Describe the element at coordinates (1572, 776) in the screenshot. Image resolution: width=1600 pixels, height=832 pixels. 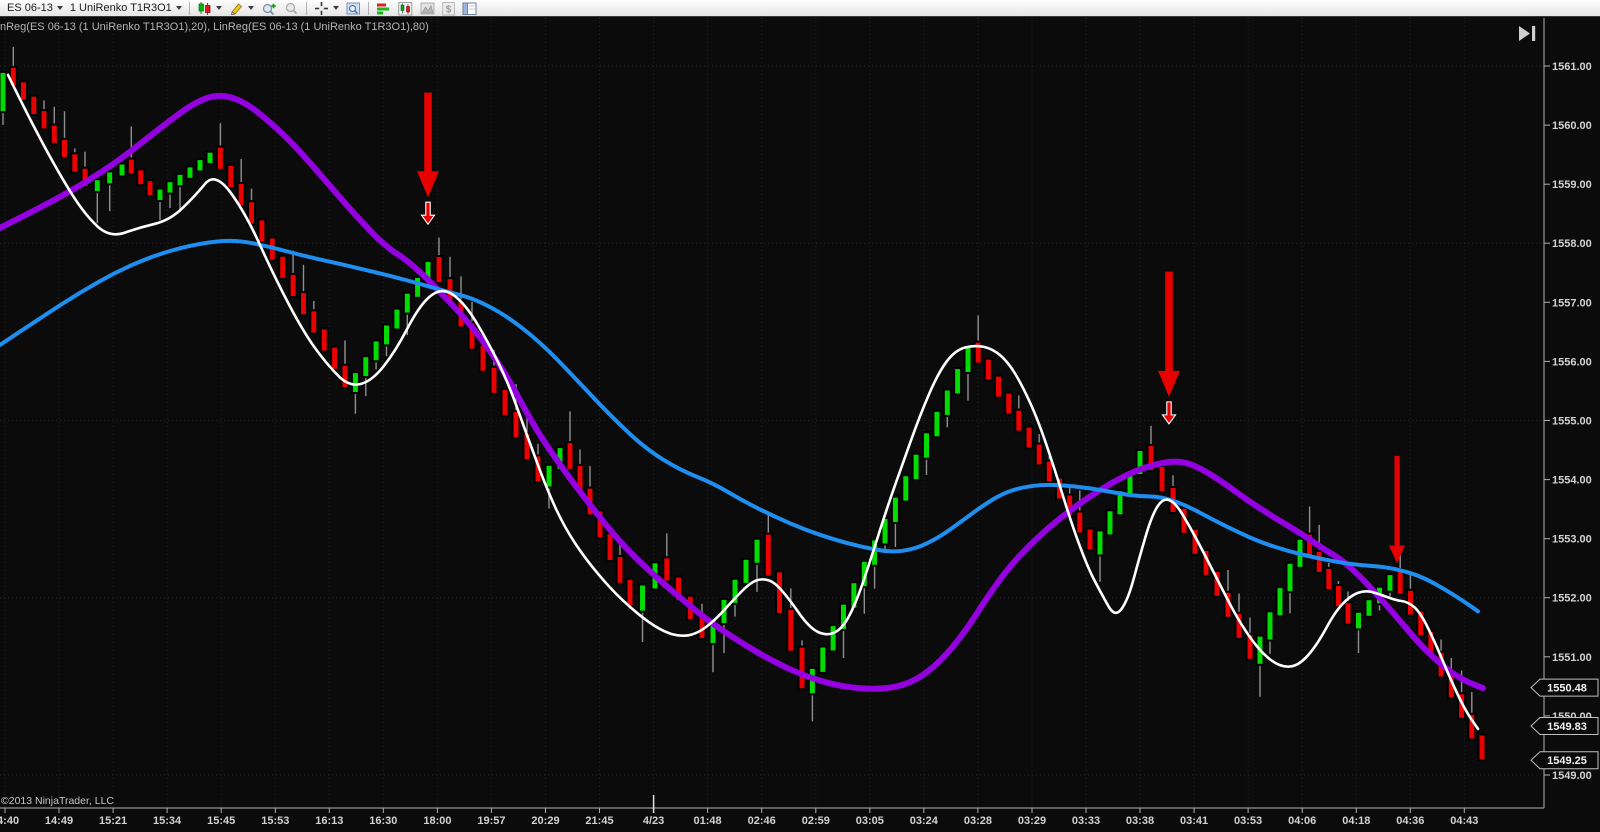
I see `svg-text: 1549.00` at that location.